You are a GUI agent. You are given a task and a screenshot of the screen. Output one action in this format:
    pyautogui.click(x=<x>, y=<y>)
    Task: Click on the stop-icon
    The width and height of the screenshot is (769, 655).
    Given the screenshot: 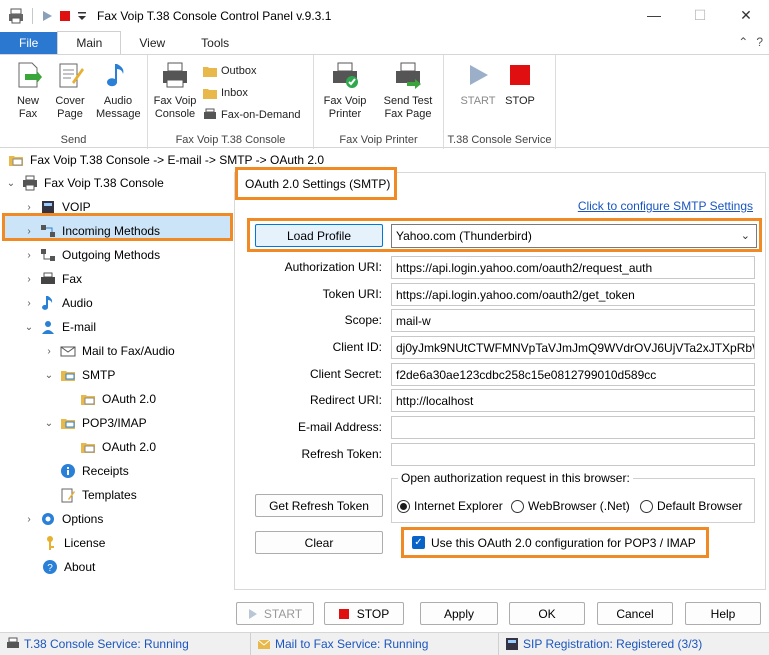 What is the action you would take?
    pyautogui.click(x=65, y=16)
    